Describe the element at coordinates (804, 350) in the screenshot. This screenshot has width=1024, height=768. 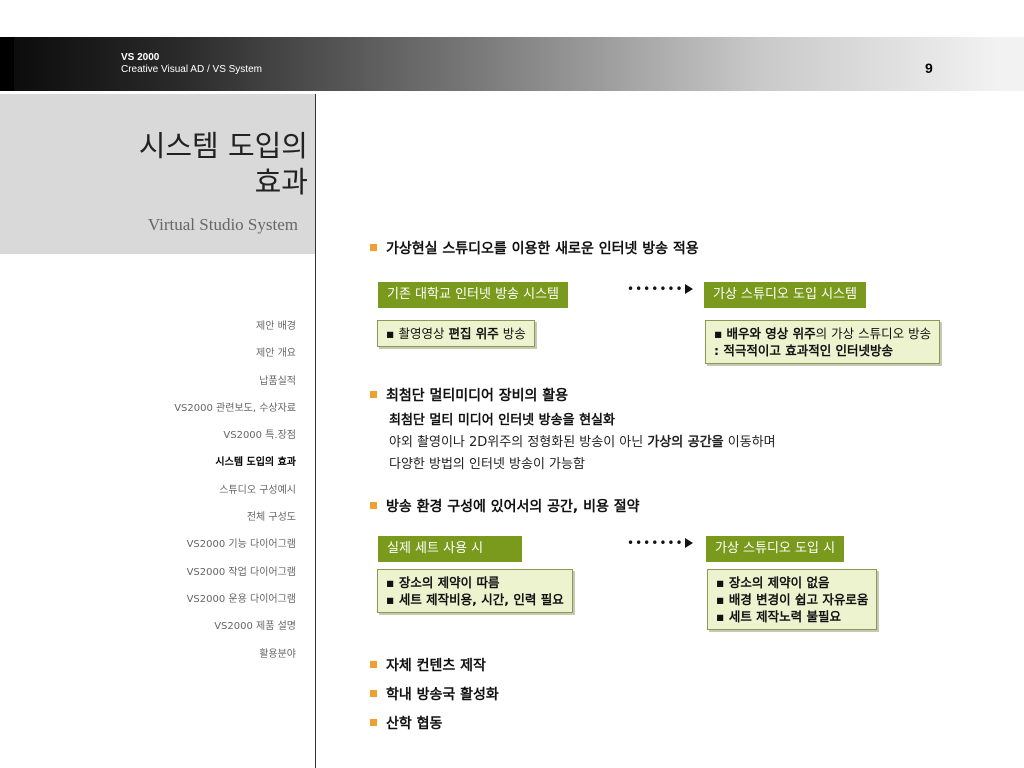
I see `note-bold-text: : 적극적이고 효과적인 인터넷방송` at that location.